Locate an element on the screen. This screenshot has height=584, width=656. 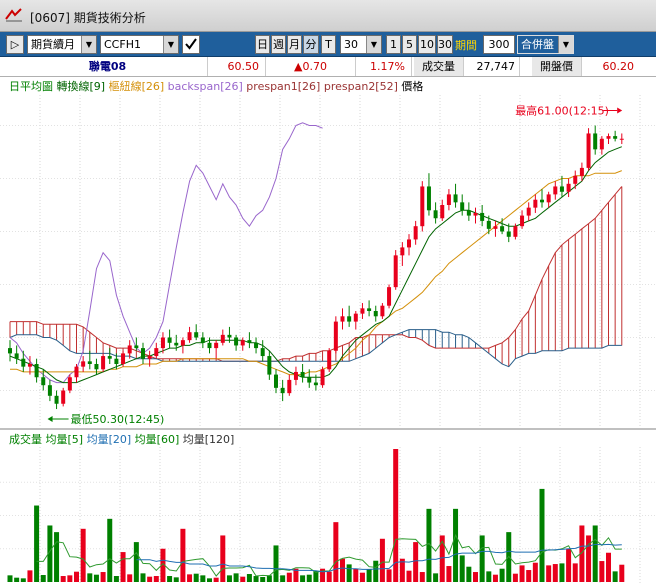
open-label: 開盤價 is located at coordinates (557, 66).